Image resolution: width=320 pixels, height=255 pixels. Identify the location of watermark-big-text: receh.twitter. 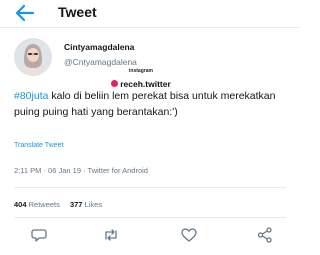
(145, 83).